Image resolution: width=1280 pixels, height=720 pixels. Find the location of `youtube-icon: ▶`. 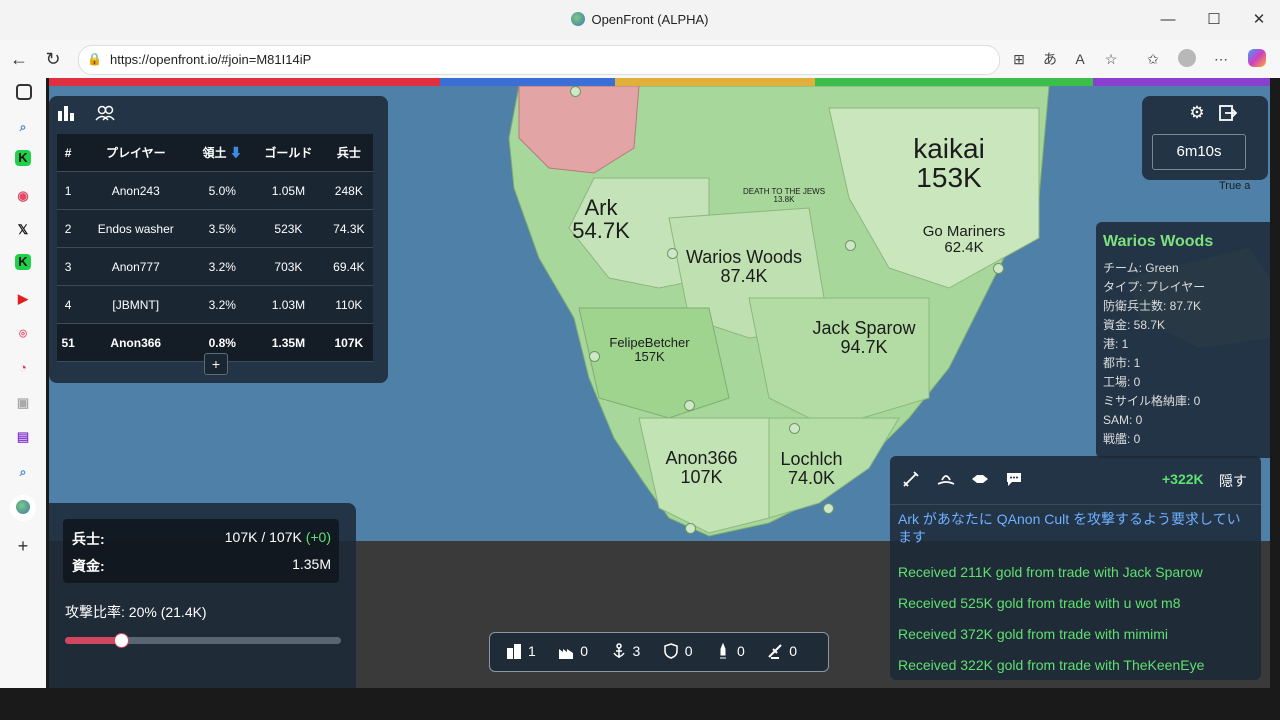

youtube-icon: ▶ is located at coordinates (23, 299).